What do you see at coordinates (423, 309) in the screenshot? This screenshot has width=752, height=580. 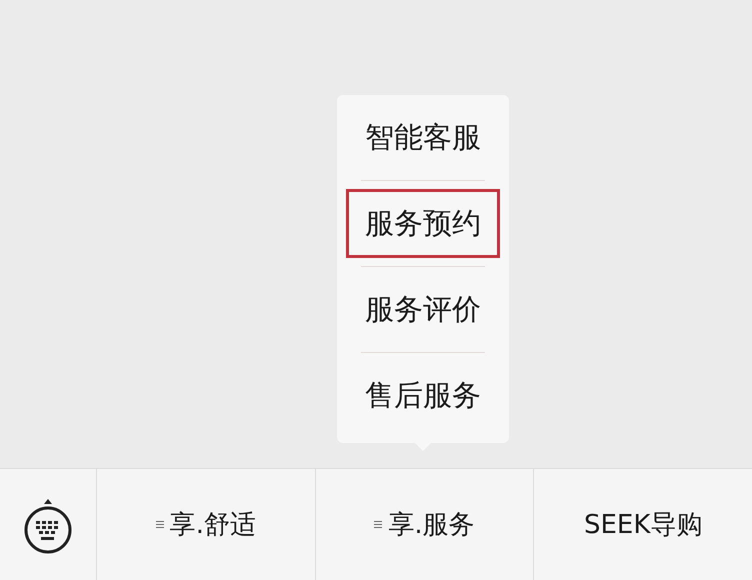 I see `menu-item: 服务评价` at bounding box center [423, 309].